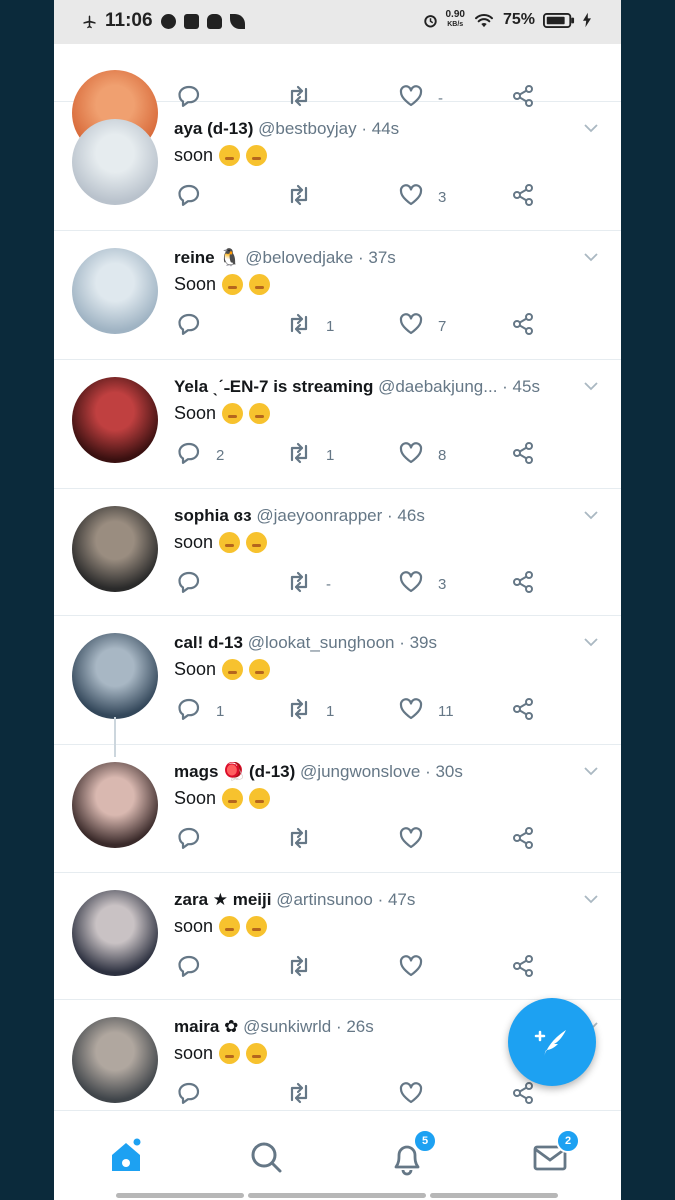 This screenshot has height=1200, width=675. I want to click on tweet-actions: 17, so click(384, 327).